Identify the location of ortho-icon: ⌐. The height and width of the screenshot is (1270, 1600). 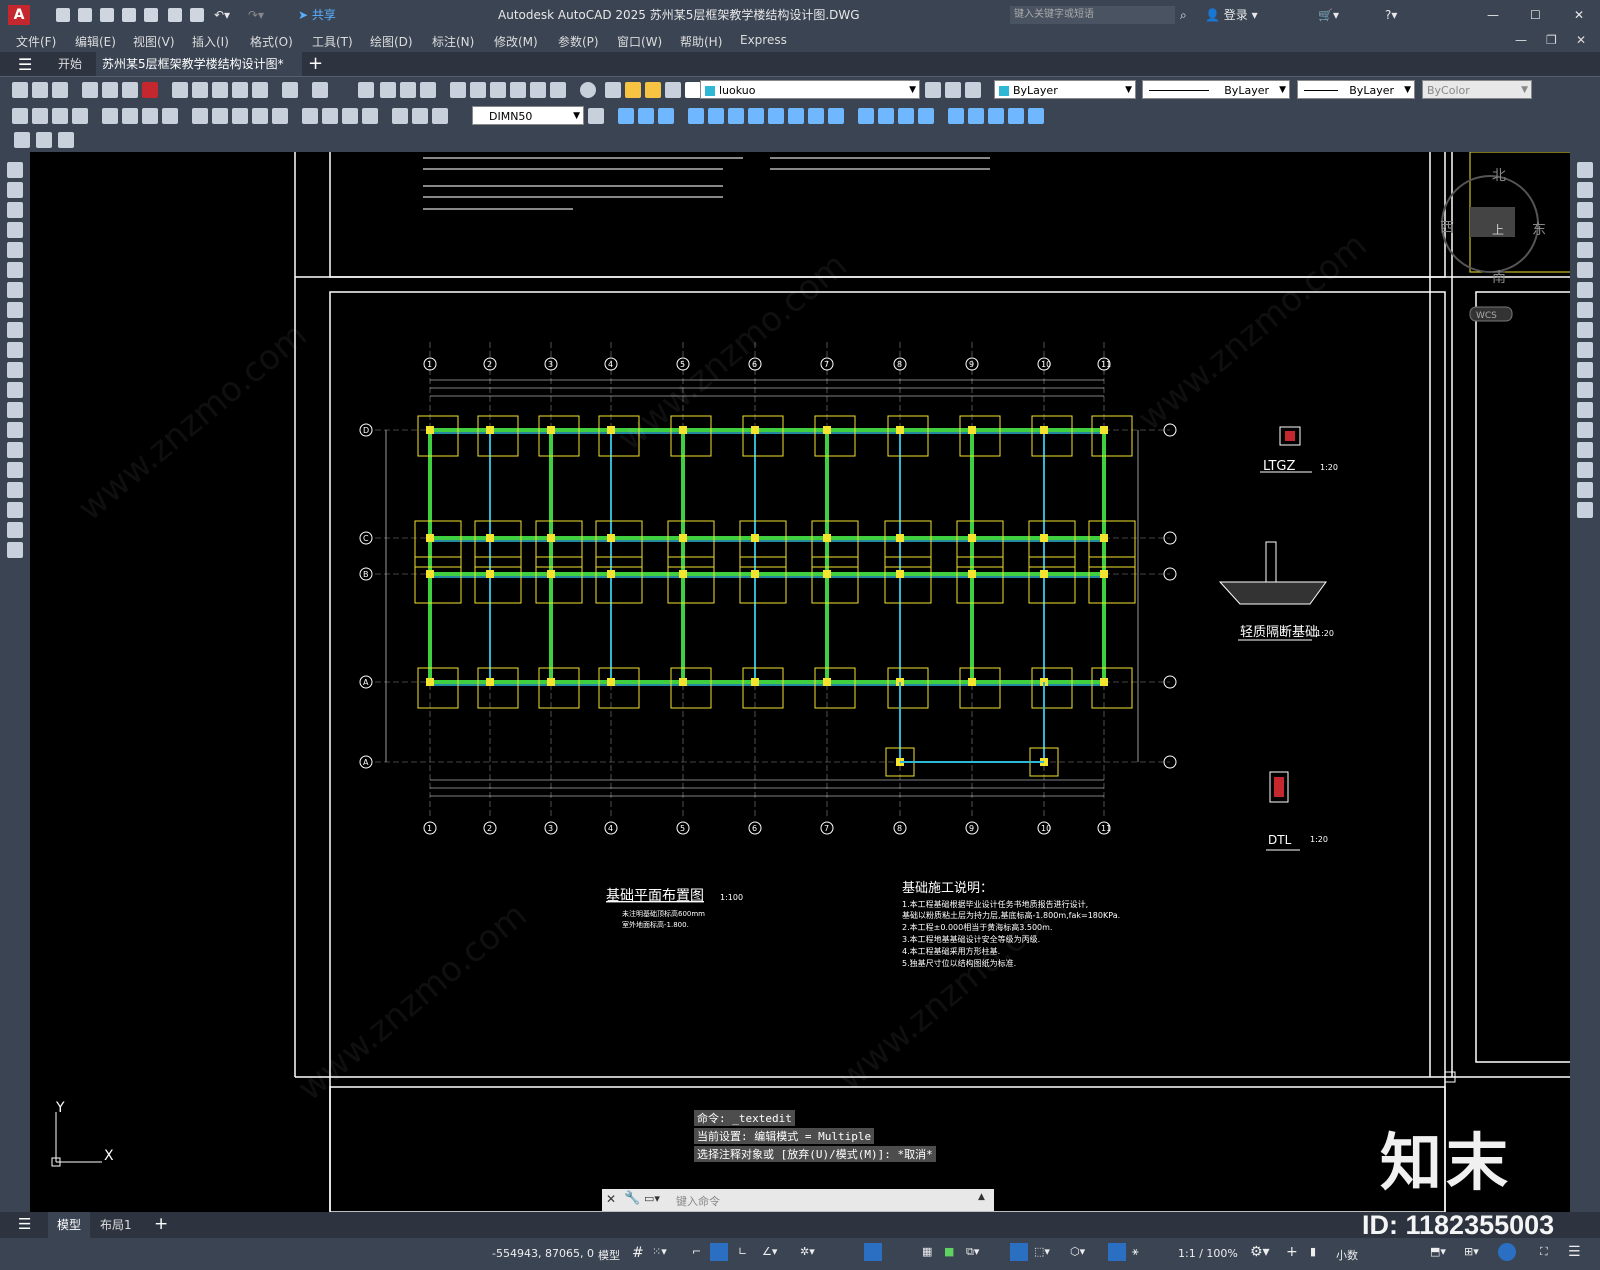
(696, 1251).